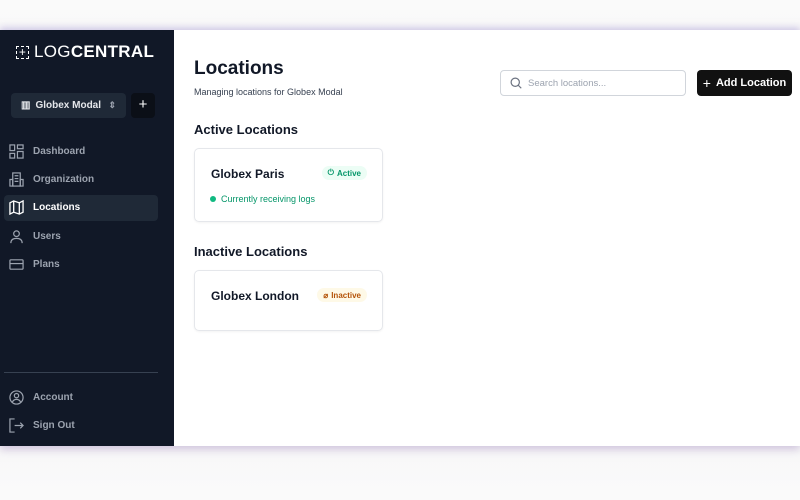  I want to click on sidebar-item-label: Organization, so click(64, 179).